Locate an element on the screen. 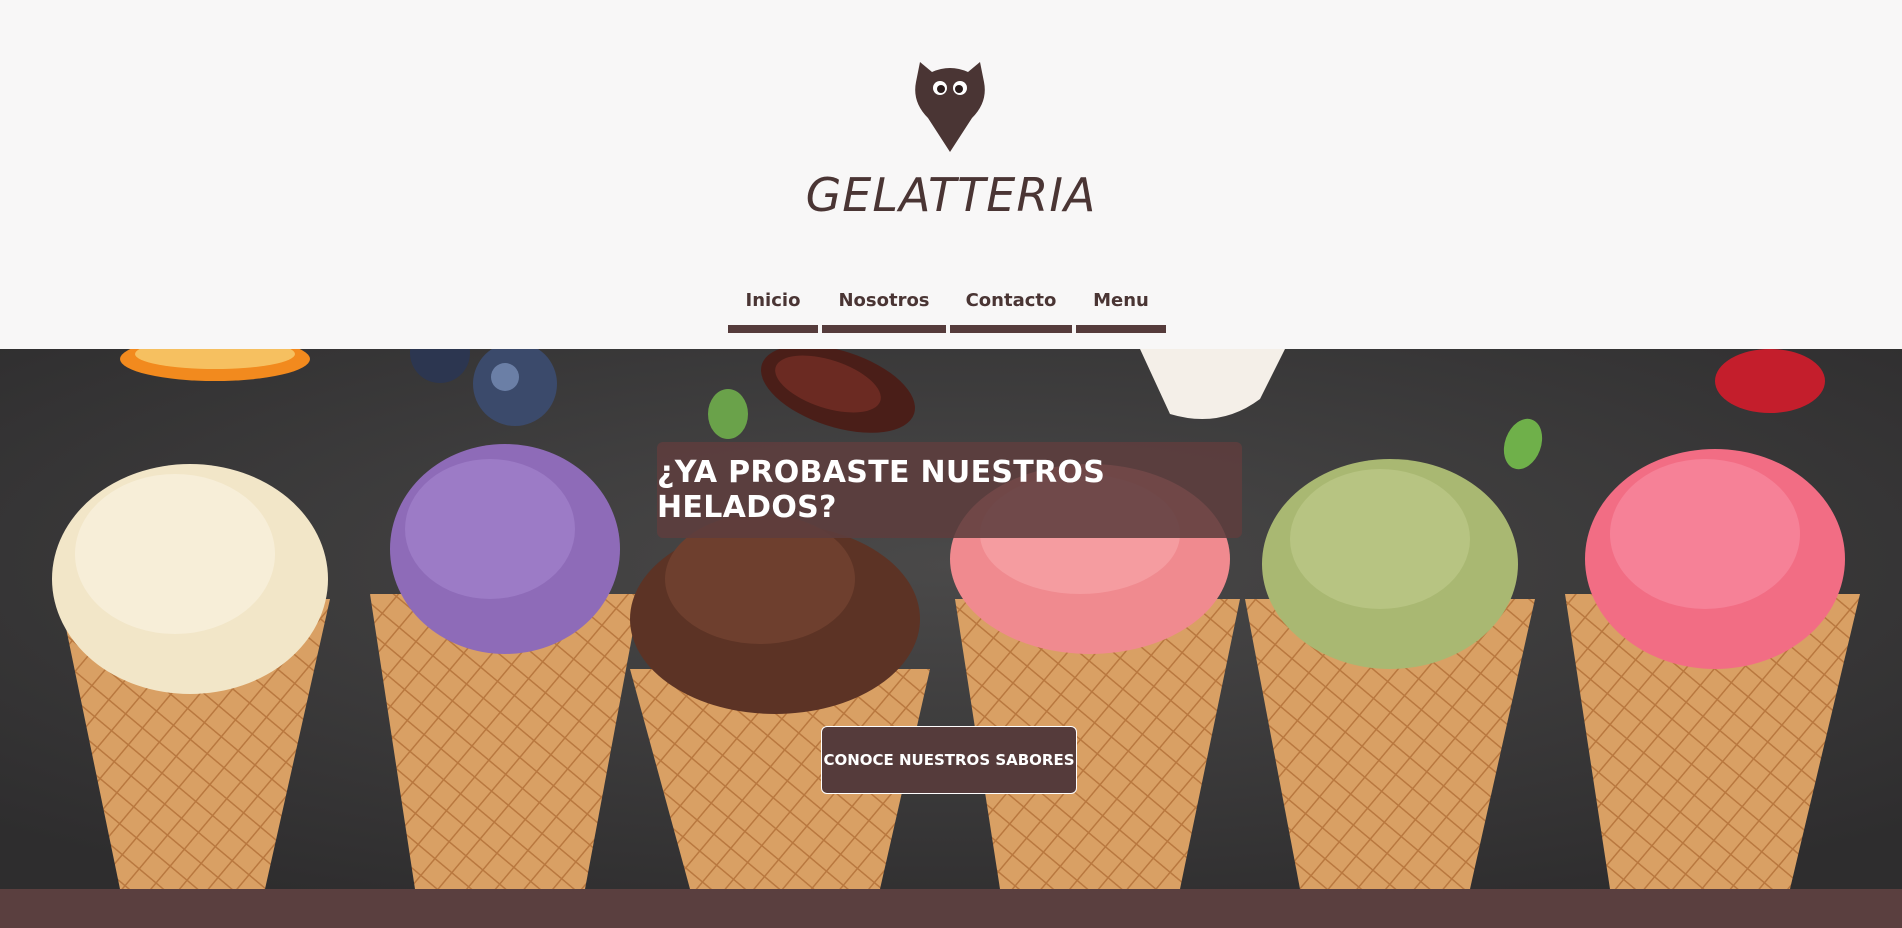 Image resolution: width=1902 pixels, height=928 pixels. nav-label: Menu is located at coordinates (1121, 300).